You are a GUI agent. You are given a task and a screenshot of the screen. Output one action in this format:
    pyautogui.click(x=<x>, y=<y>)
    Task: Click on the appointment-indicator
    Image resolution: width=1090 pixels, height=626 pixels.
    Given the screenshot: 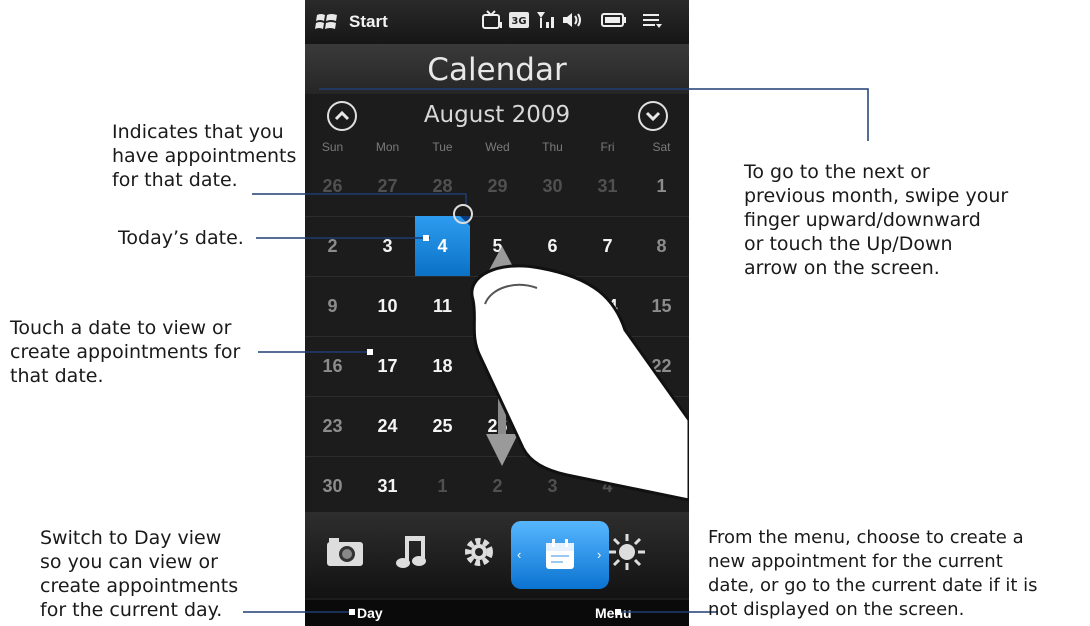 What is the action you would take?
    pyautogui.click(x=465, y=221)
    